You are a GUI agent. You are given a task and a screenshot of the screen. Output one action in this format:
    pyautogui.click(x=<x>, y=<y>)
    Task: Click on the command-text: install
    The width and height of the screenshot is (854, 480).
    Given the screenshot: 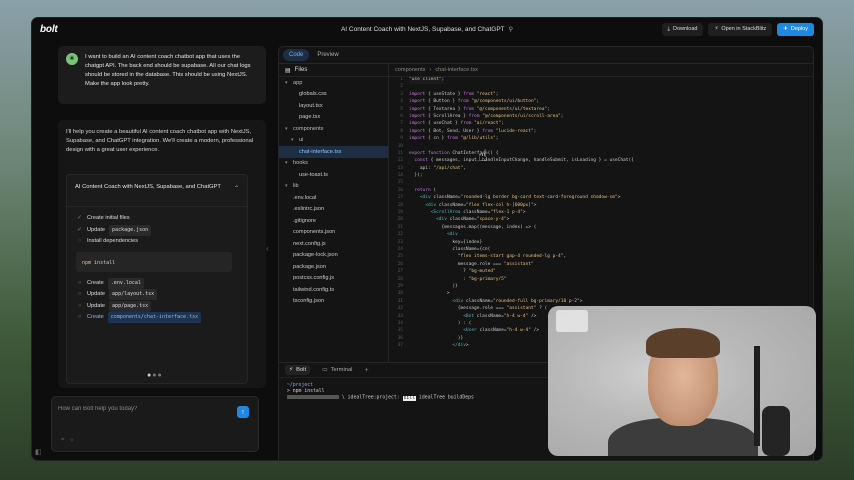 What is the action you would take?
    pyautogui.click(x=105, y=262)
    